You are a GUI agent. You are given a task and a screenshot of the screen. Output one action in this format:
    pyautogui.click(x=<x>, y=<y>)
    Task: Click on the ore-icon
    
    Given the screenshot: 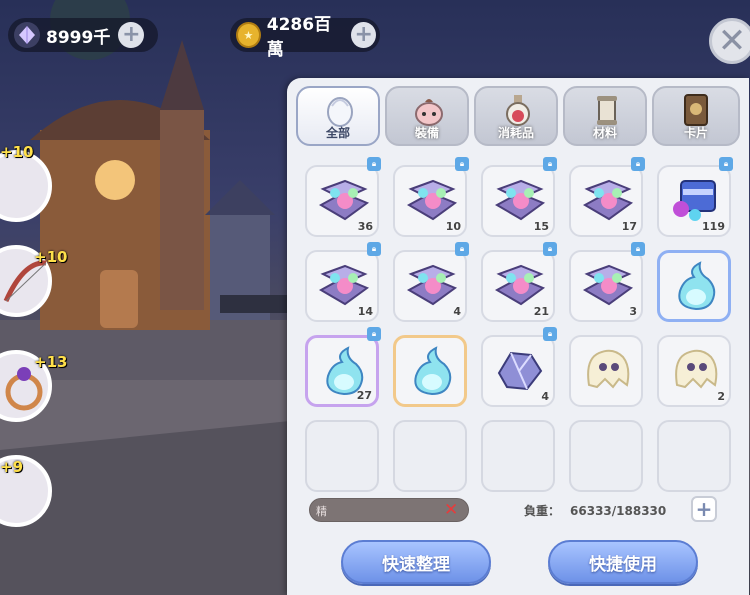 What is the action you would take?
    pyautogui.click(x=519, y=372)
    